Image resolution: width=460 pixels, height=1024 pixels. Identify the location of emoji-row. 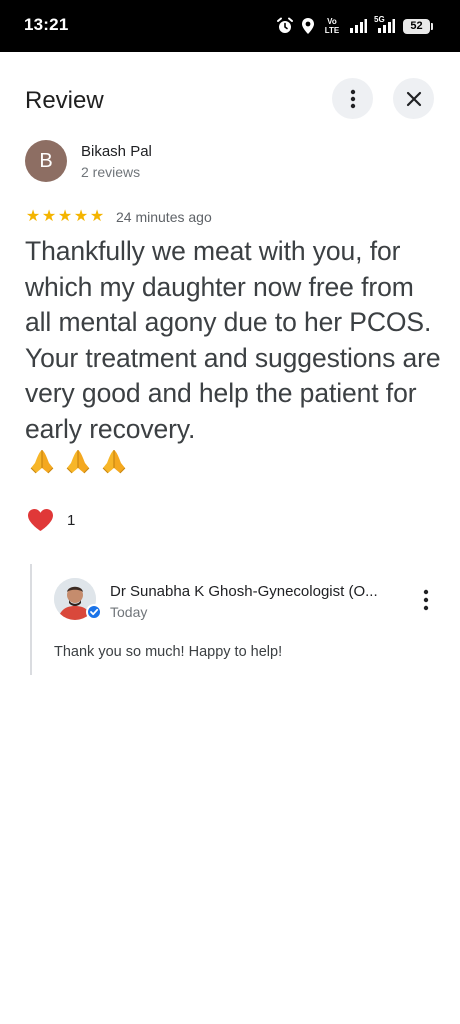
(78, 461).